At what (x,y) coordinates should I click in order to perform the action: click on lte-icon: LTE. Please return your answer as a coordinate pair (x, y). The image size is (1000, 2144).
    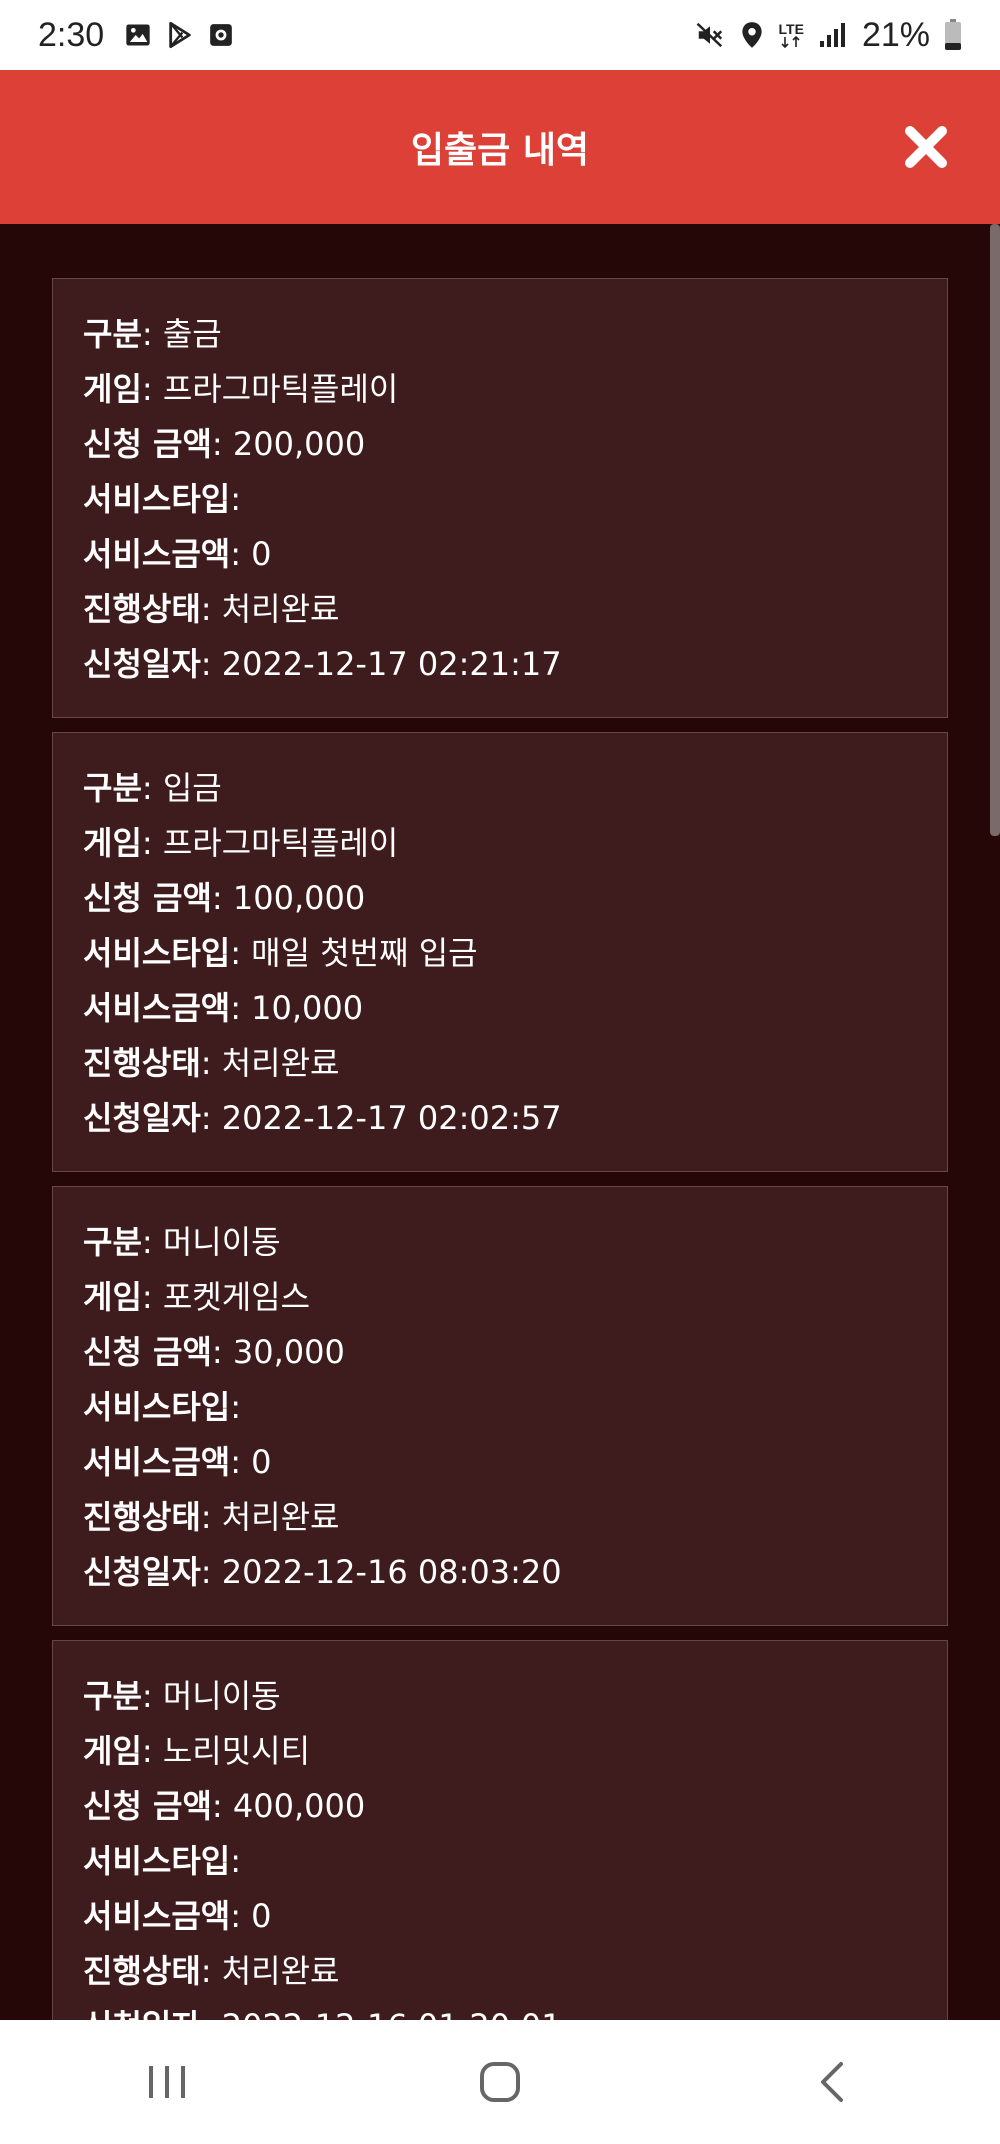
    Looking at the image, I should click on (791, 35).